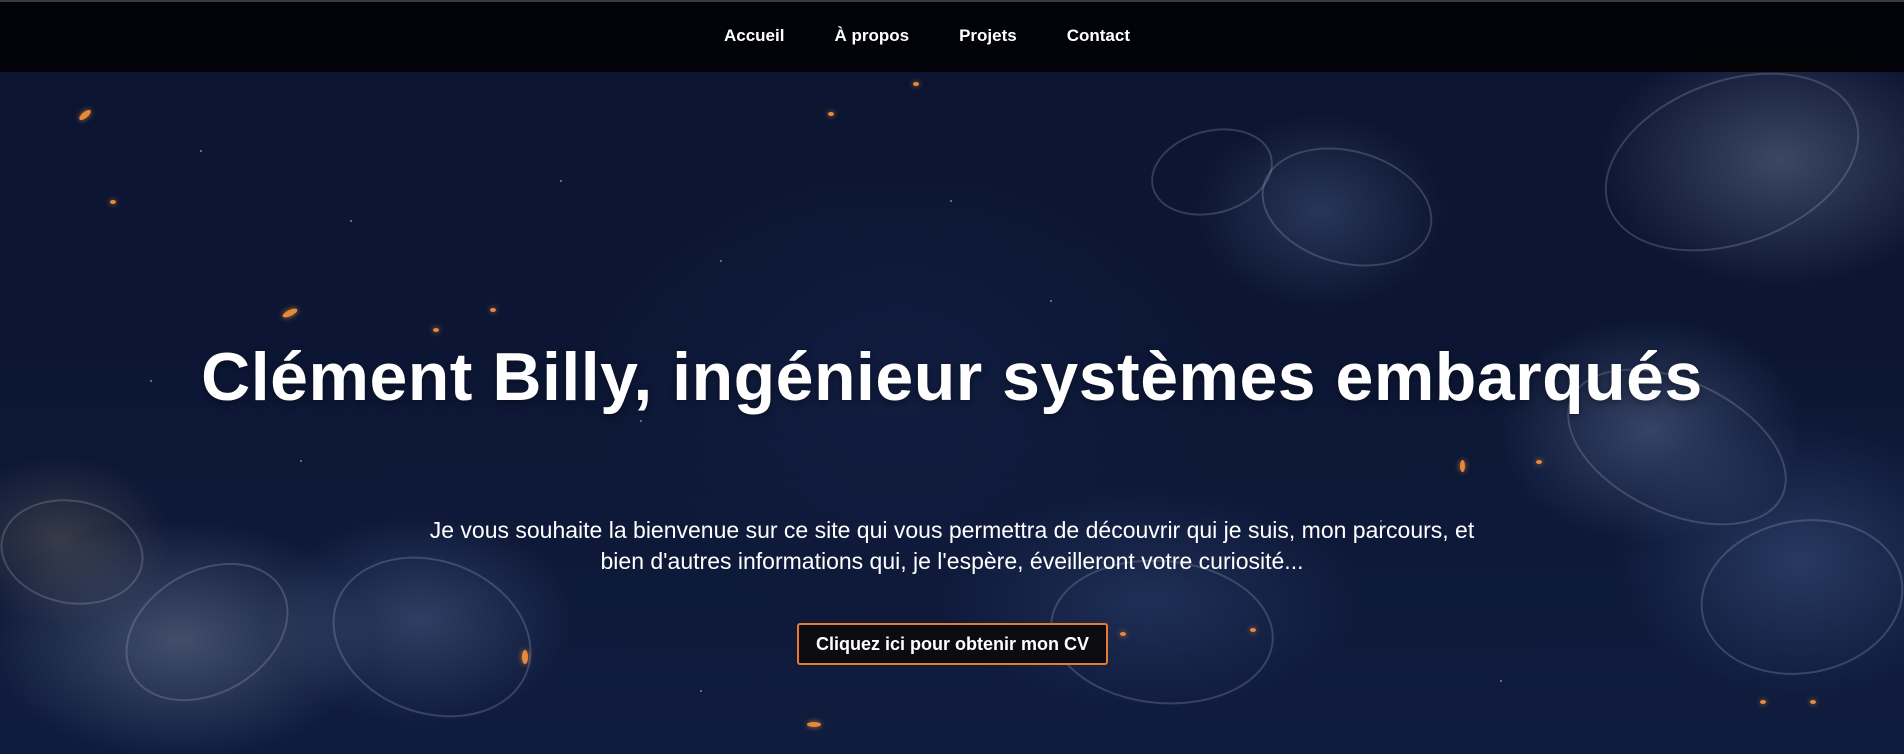  What do you see at coordinates (988, 36) in the screenshot?
I see `nav-link-projets: Projets` at bounding box center [988, 36].